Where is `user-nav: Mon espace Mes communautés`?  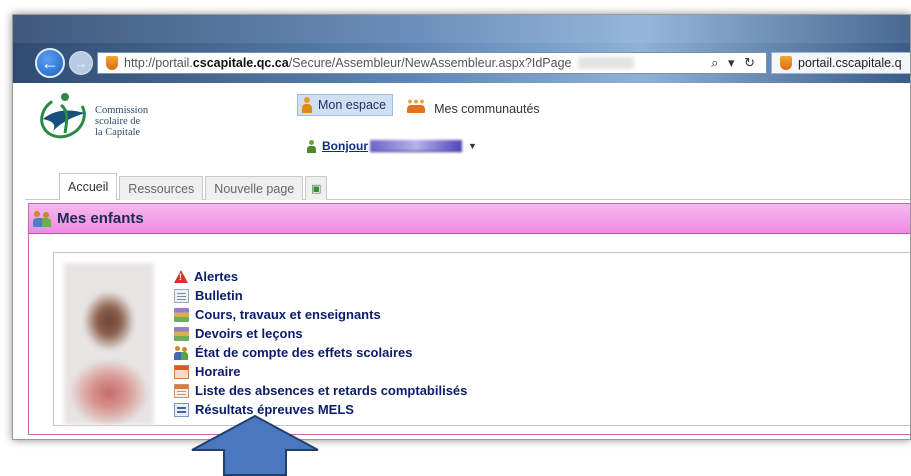 user-nav: Mon espace Mes communautés is located at coordinates (418, 105).